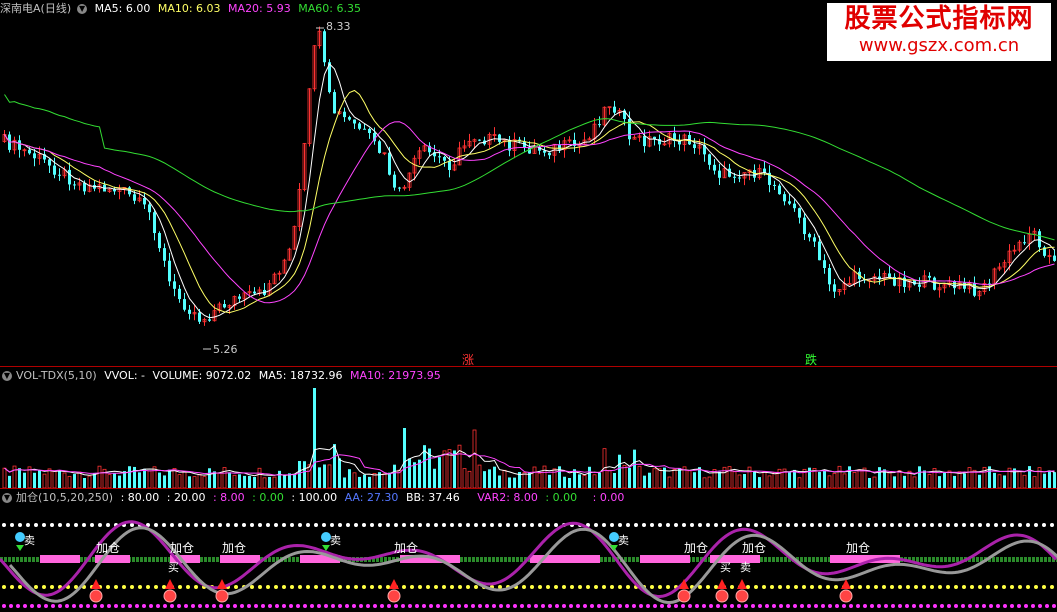  I want to click on sell-label: 卖, so click(335, 540).